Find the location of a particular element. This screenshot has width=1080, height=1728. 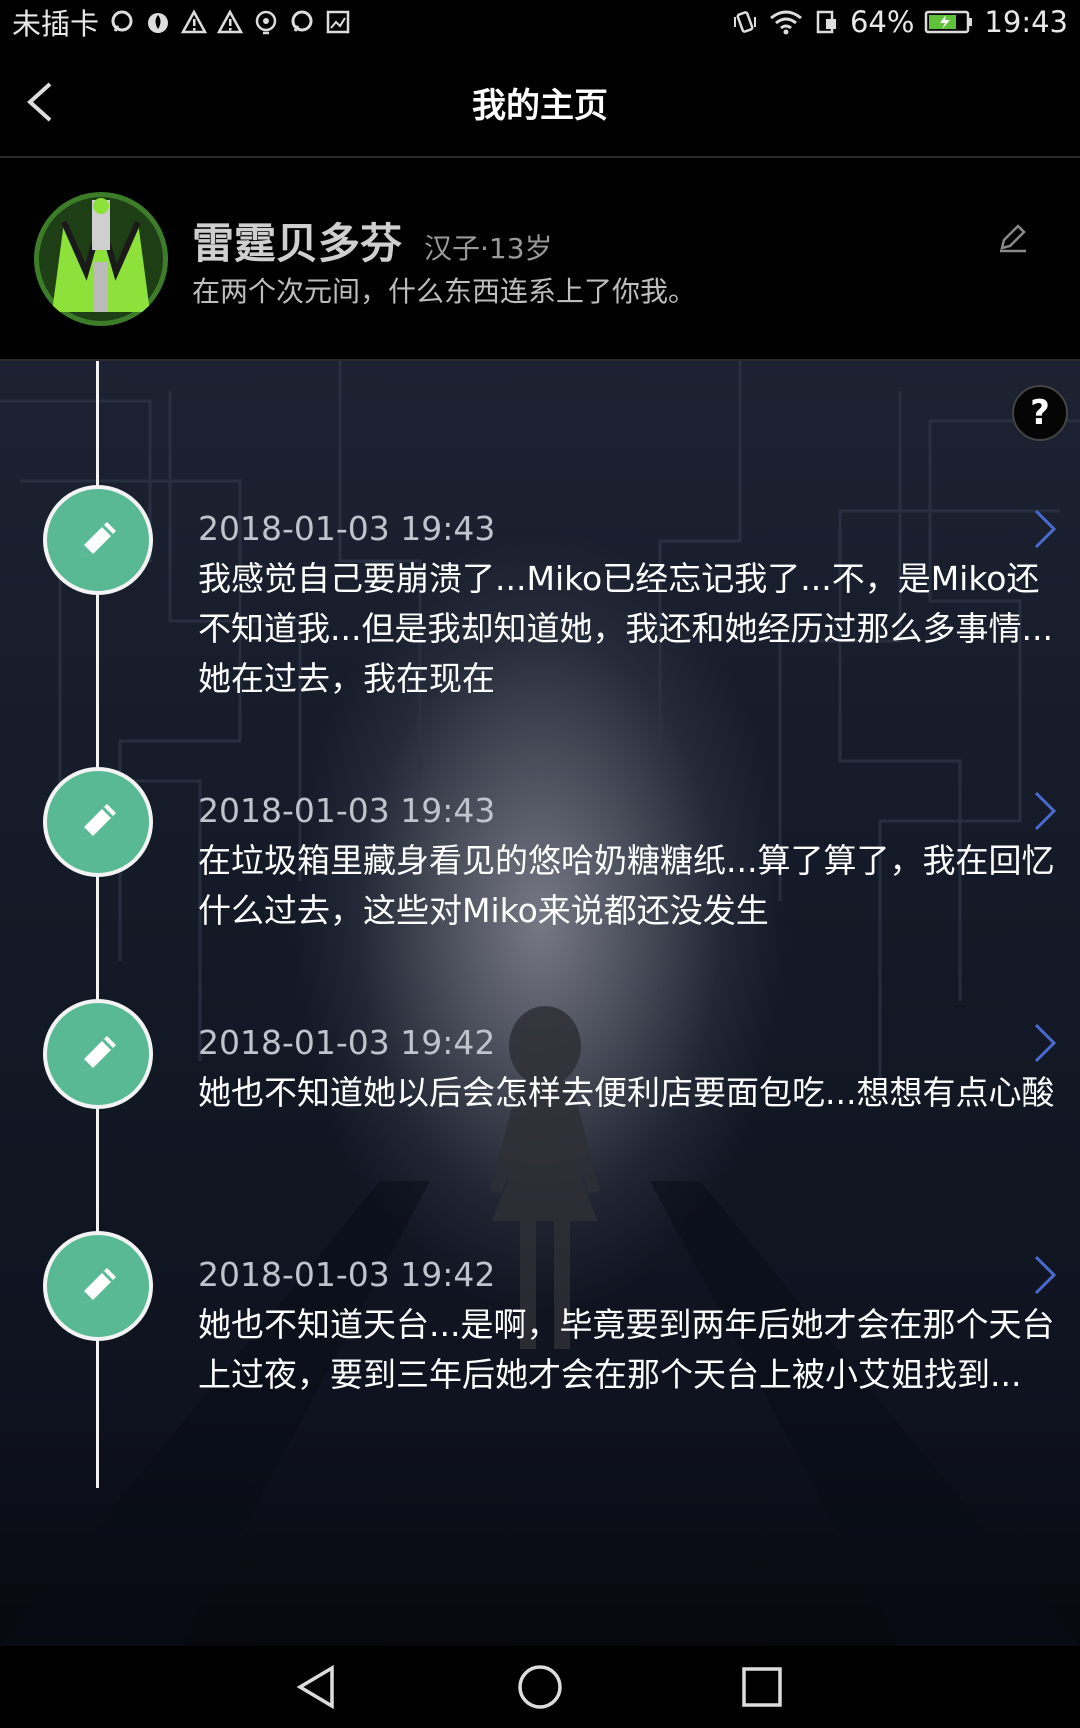

wifi-icon is located at coordinates (786, 22).